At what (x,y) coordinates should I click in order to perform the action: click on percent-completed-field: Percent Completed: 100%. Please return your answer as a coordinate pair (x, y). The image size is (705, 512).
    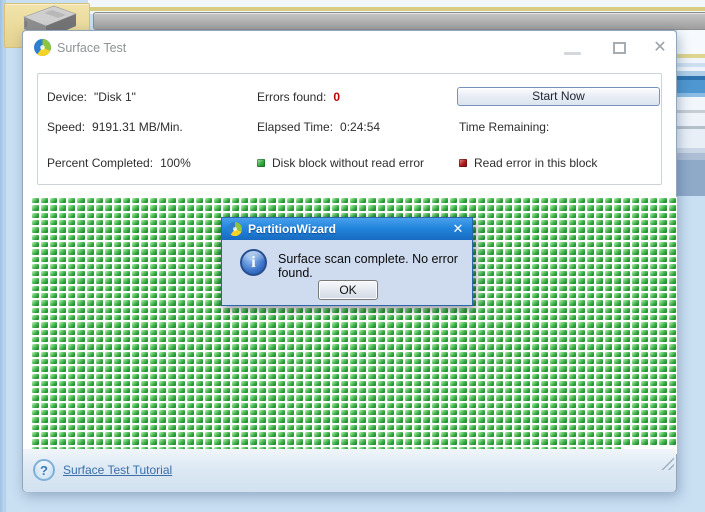
    Looking at the image, I should click on (119, 163).